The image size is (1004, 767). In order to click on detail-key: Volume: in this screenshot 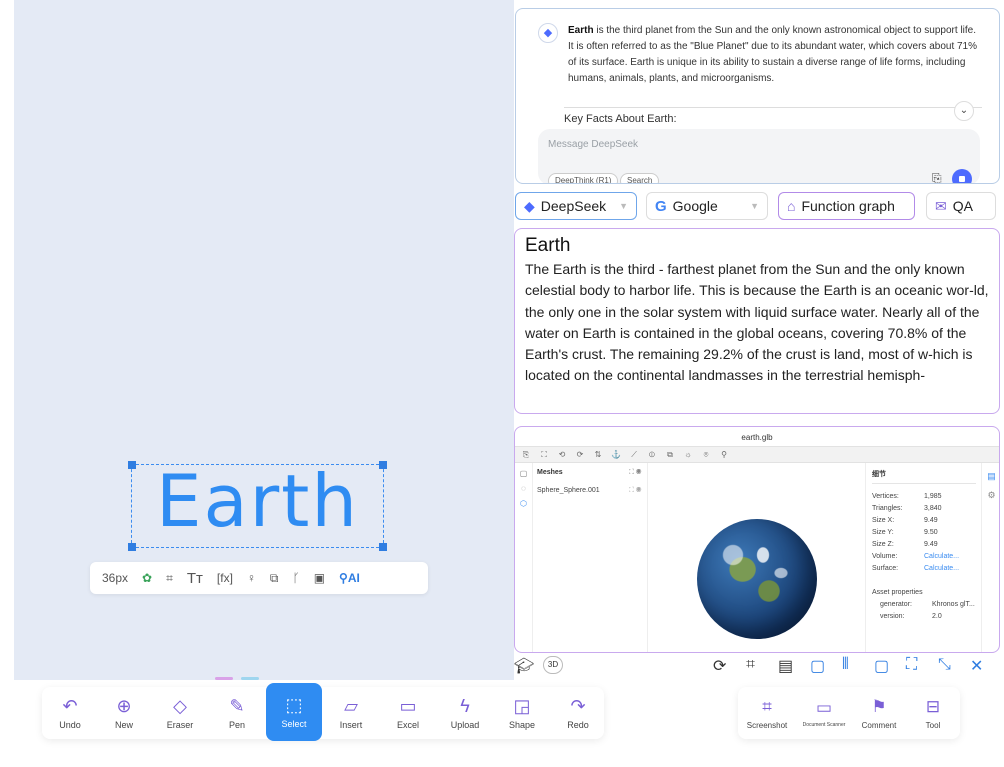, I will do `click(885, 556)`.